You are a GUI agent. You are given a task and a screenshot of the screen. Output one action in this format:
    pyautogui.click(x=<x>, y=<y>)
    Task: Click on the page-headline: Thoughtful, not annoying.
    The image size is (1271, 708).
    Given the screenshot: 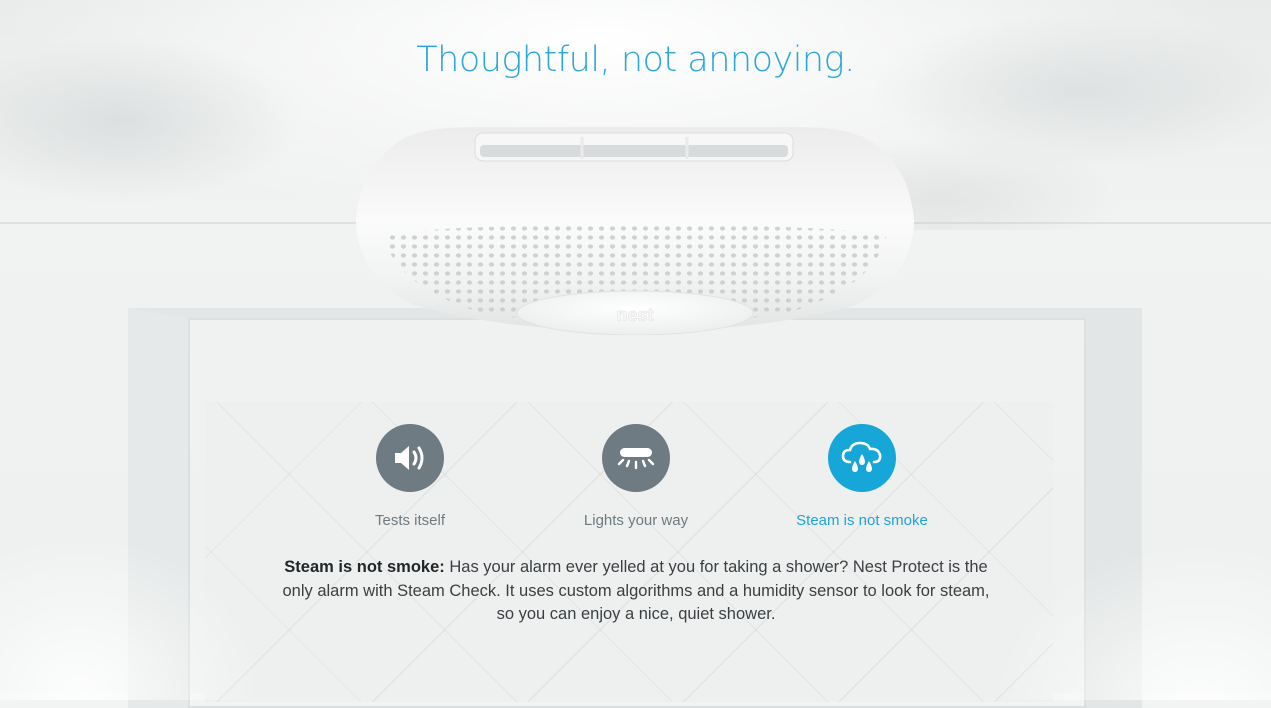 What is the action you would take?
    pyautogui.click(x=635, y=60)
    